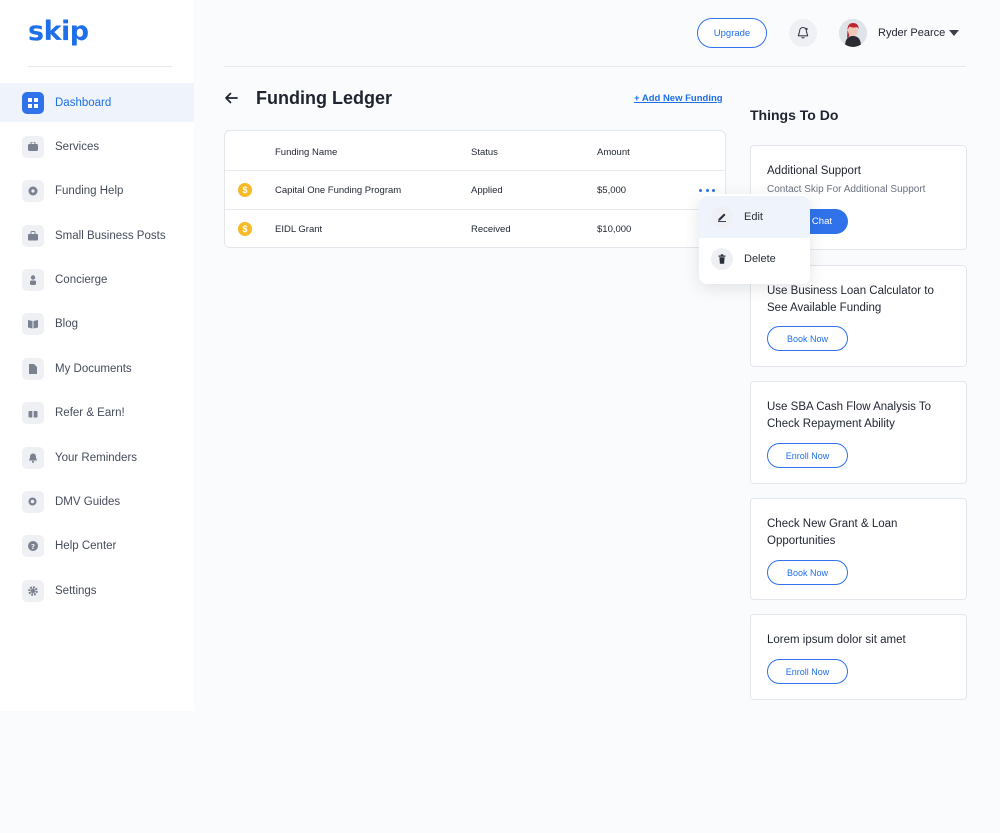 This screenshot has height=833, width=1000. I want to click on column-header-amount: Amount, so click(613, 152).